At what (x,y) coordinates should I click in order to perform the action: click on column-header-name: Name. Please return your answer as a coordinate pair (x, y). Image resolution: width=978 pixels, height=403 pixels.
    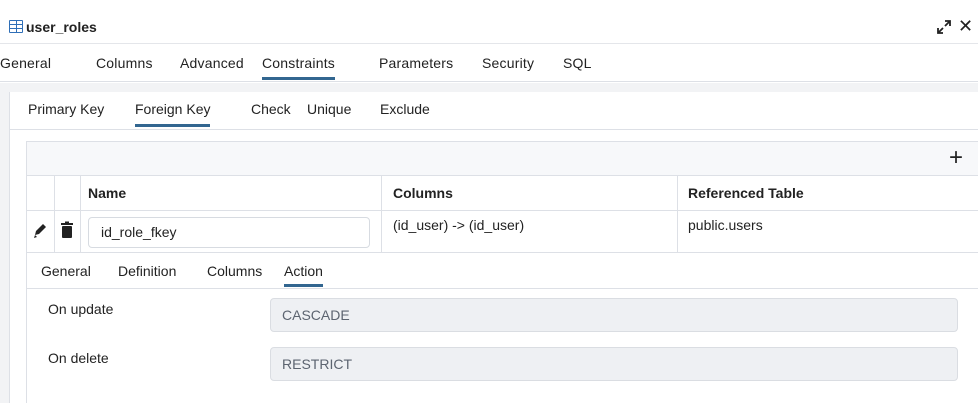
    Looking at the image, I should click on (107, 193).